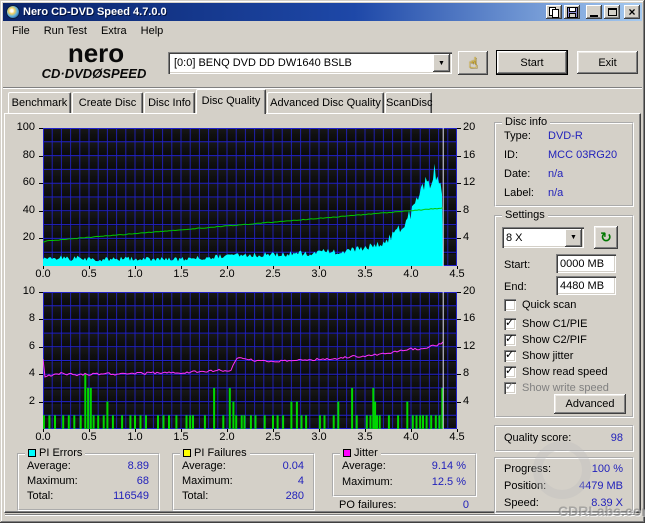 This screenshot has height=523, width=645. I want to click on jitter-maximum-label: Maximum:, so click(367, 482).